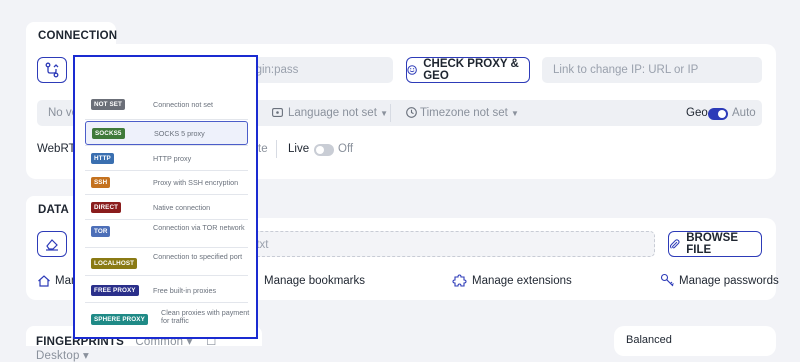 This screenshot has height=362, width=800. What do you see at coordinates (179, 133) in the screenshot?
I see `proxy-option-desc: SOCKS 5 proxy` at bounding box center [179, 133].